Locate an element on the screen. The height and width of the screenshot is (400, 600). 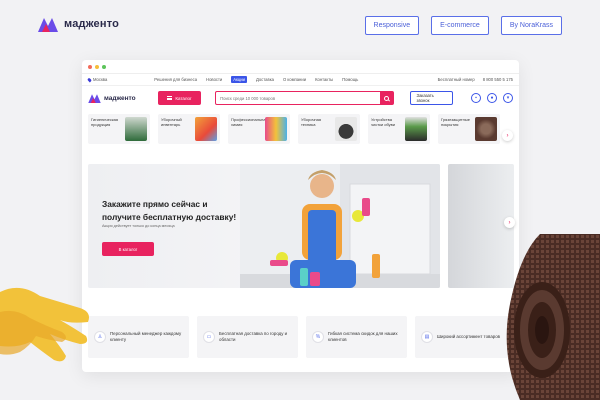
category-label: Грязезащитные покрытия is located at coordinates (455, 122).